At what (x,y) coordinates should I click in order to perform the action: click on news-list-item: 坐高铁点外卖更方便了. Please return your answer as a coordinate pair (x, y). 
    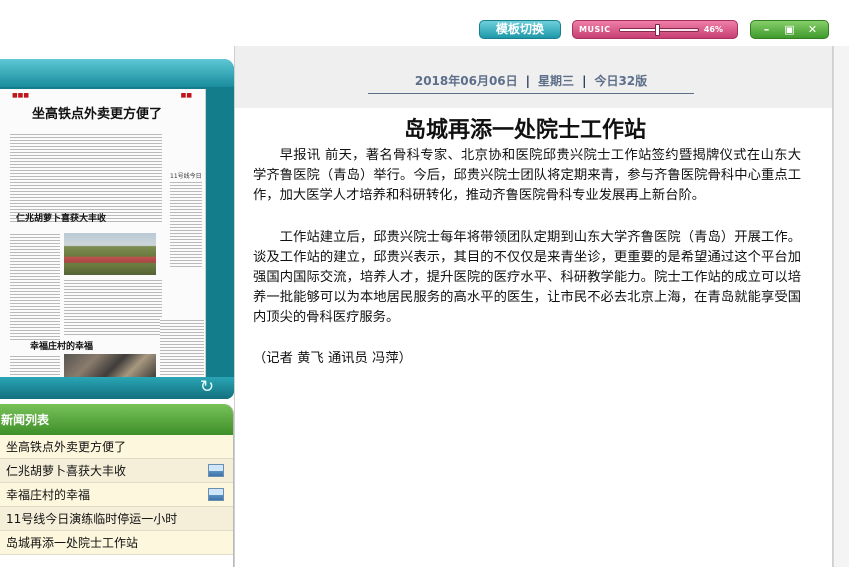
    Looking at the image, I should click on (116, 447).